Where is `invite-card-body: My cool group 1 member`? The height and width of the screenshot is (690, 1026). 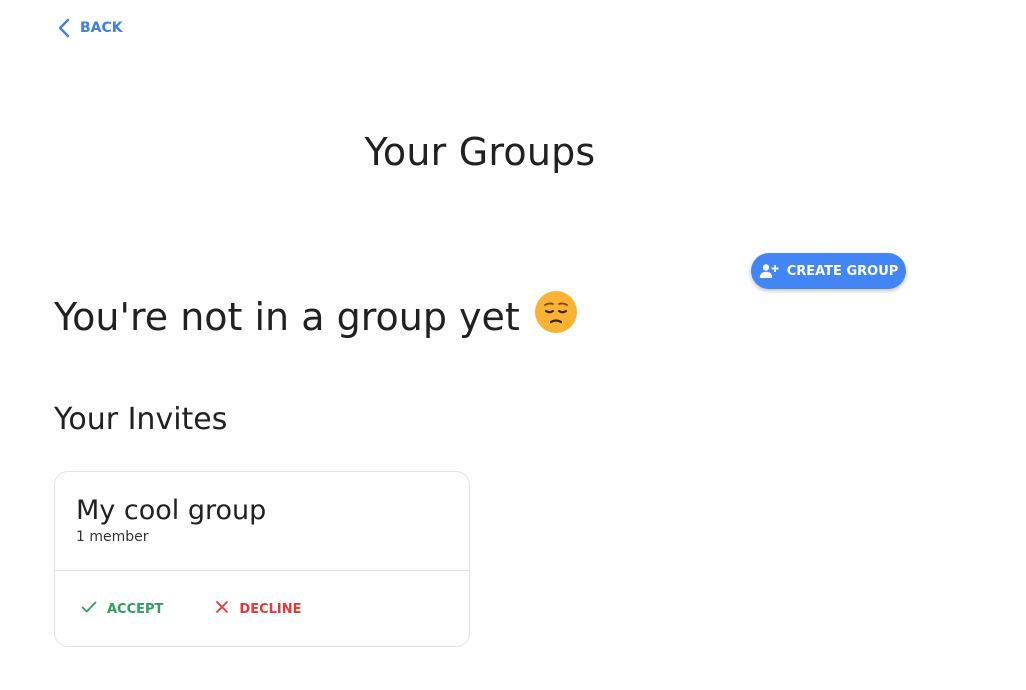 invite-card-body: My cool group 1 member is located at coordinates (262, 521).